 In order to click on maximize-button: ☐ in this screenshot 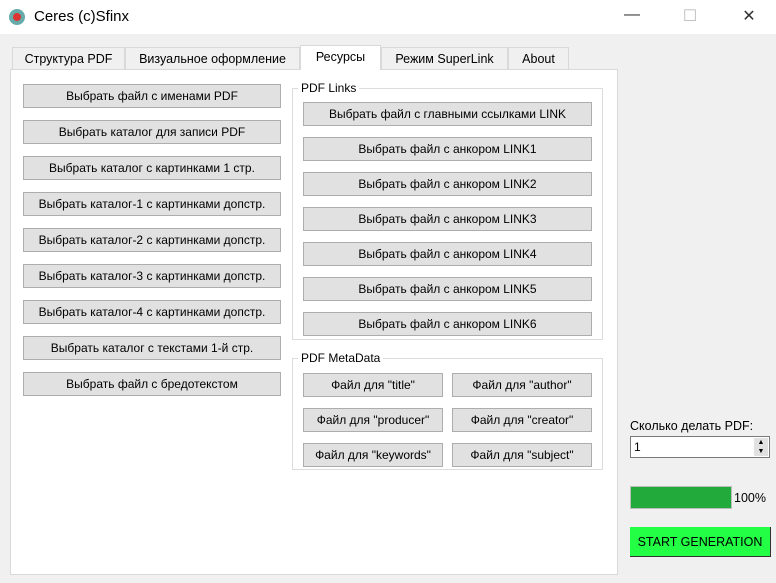, I will do `click(690, 17)`.